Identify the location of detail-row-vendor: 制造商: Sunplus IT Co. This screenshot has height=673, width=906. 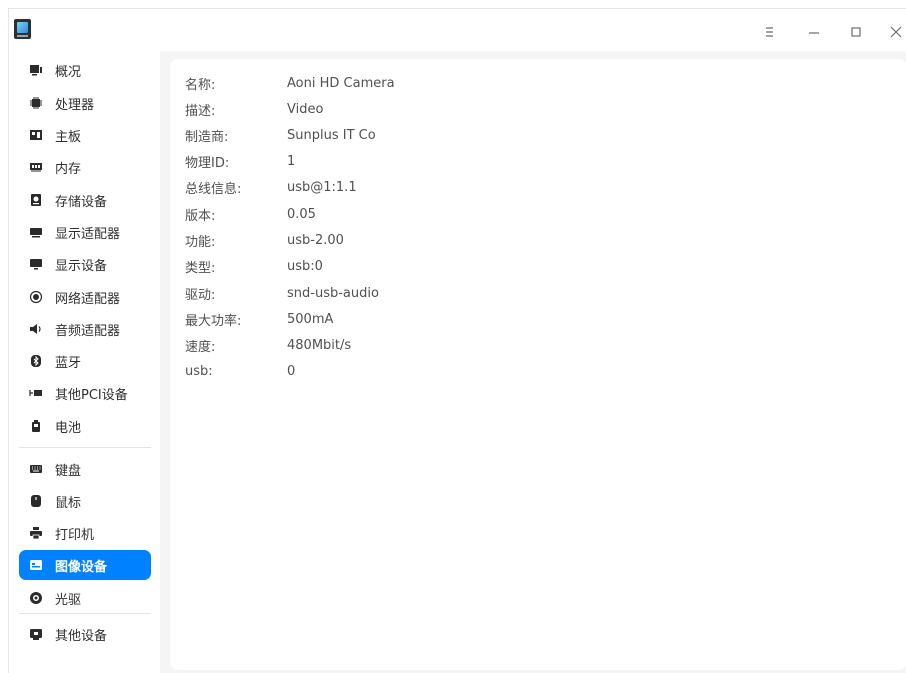
(280, 135).